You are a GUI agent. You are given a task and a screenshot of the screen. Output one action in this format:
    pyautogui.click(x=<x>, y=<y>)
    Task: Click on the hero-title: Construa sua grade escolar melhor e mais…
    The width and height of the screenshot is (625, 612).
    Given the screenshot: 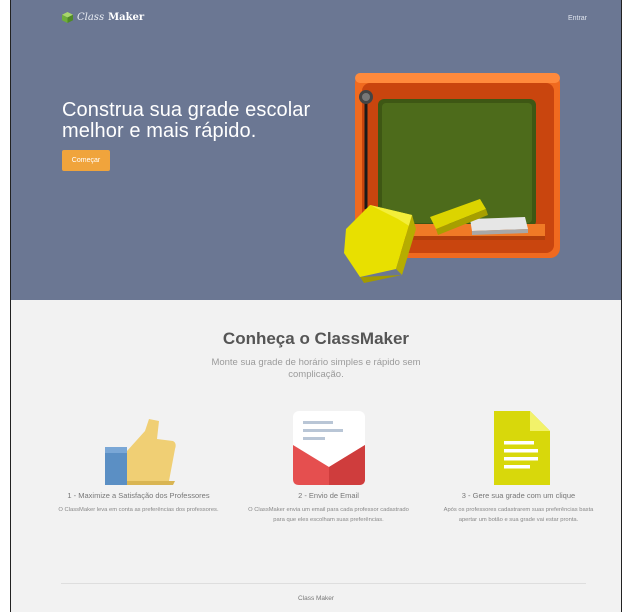 What is the action you would take?
    pyautogui.click(x=186, y=120)
    